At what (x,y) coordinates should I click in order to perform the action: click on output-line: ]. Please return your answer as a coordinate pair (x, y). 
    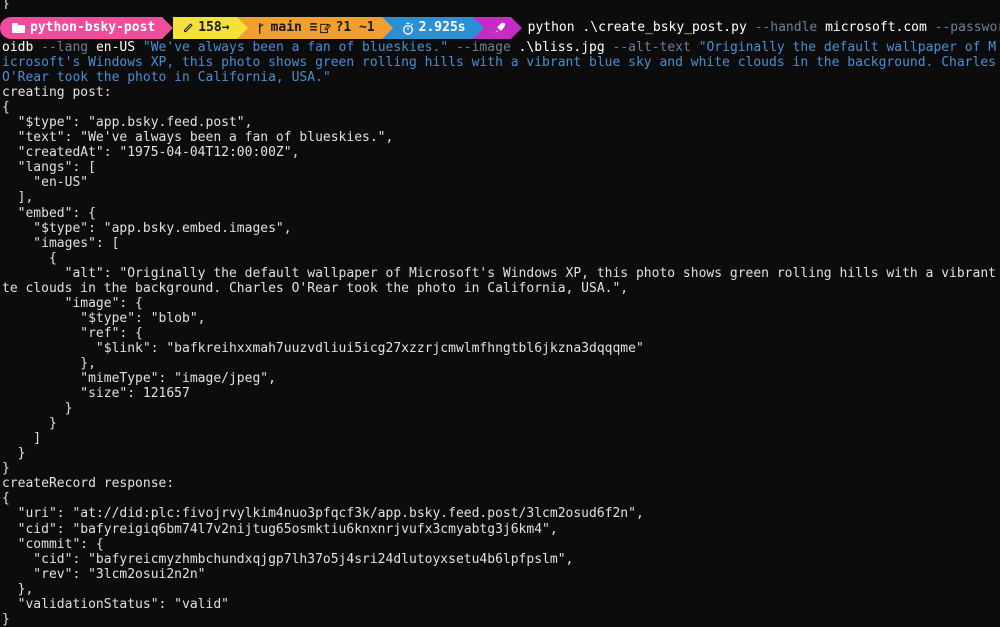
    Looking at the image, I should click on (22, 439).